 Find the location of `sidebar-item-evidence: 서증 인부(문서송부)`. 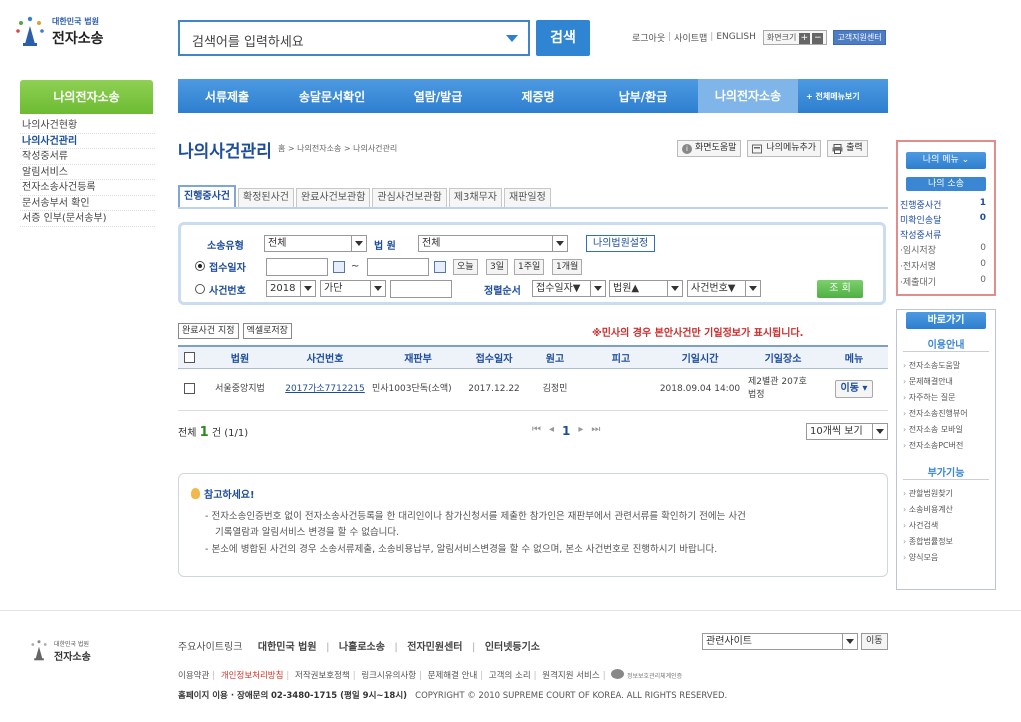

sidebar-item-evidence: 서증 인부(문서송부) is located at coordinates (87, 219).